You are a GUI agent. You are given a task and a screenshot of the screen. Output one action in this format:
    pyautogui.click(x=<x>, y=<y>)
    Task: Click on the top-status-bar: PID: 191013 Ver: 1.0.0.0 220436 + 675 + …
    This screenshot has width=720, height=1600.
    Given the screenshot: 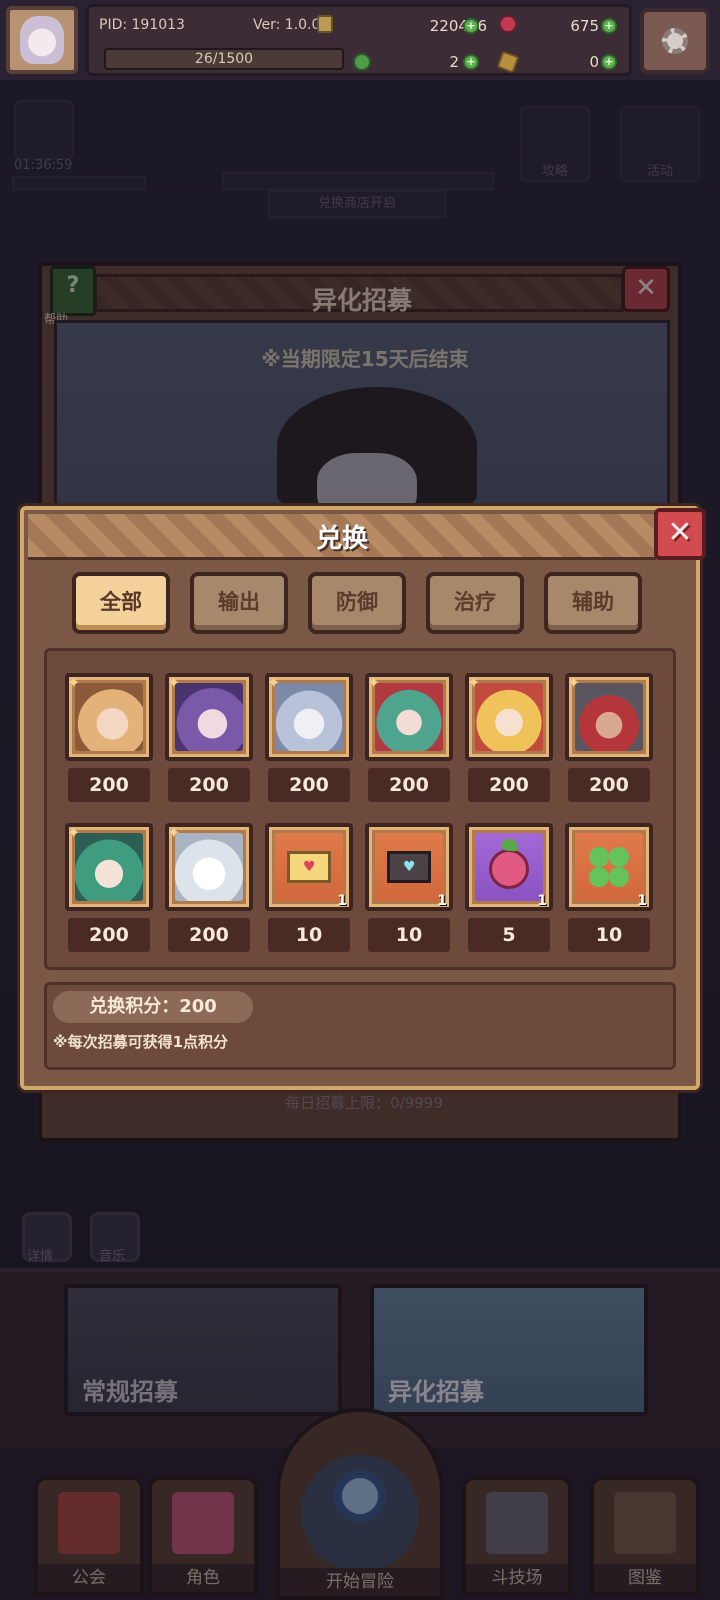 What is the action you would take?
    pyautogui.click(x=360, y=40)
    